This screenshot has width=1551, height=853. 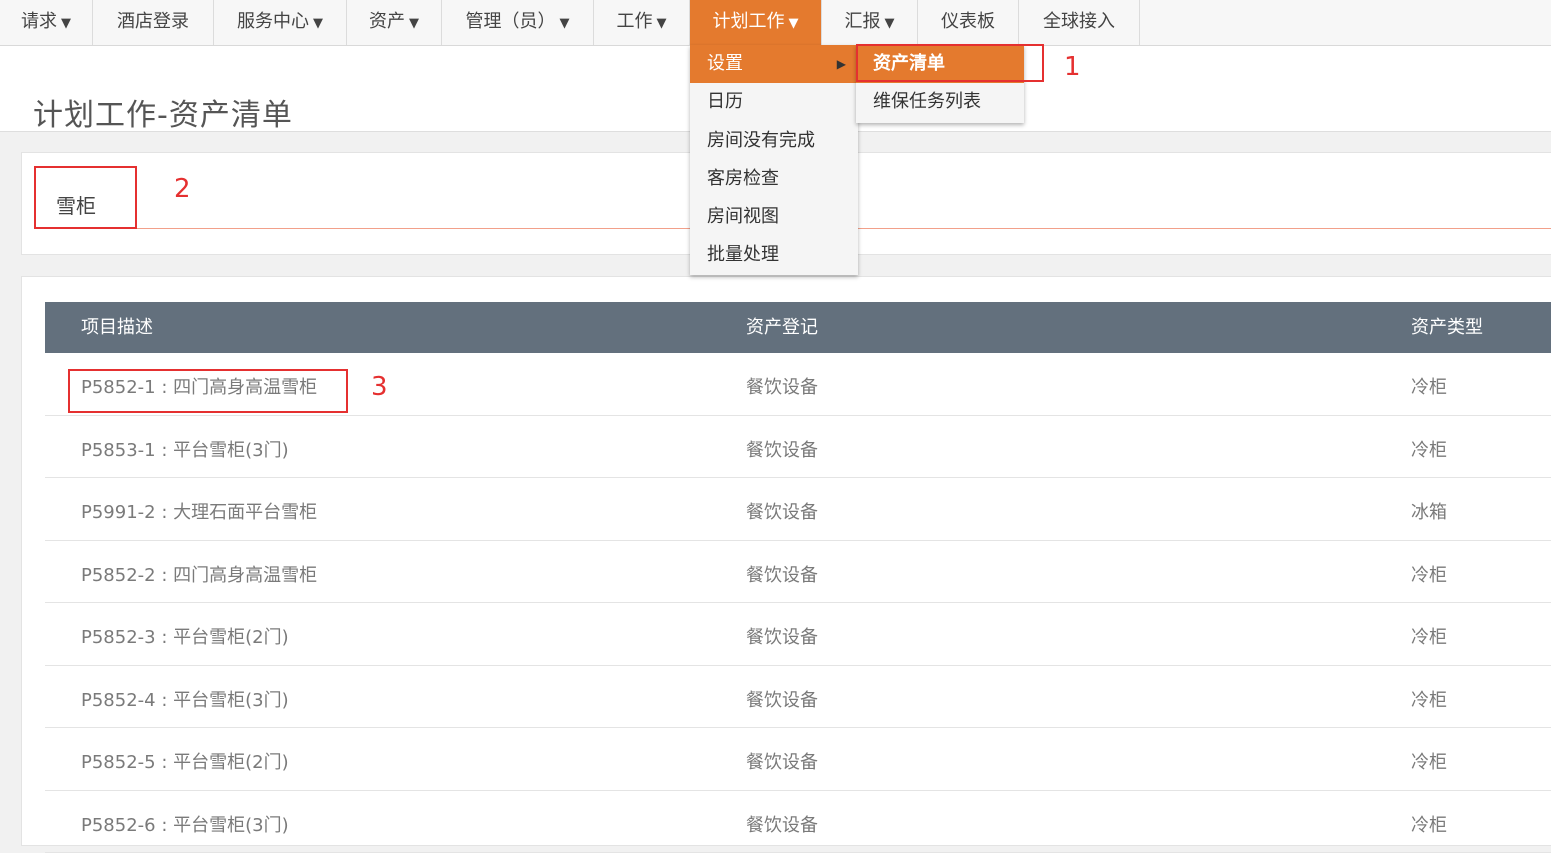 I want to click on cell-description: P5852-4 : 平台雪柜(3门), so click(x=185, y=699).